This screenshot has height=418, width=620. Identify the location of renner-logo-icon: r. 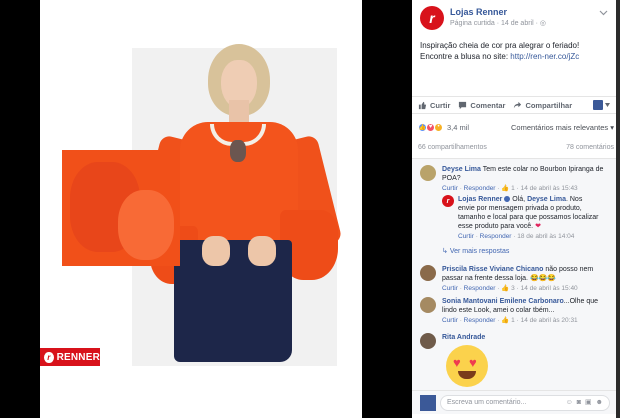
(49, 357).